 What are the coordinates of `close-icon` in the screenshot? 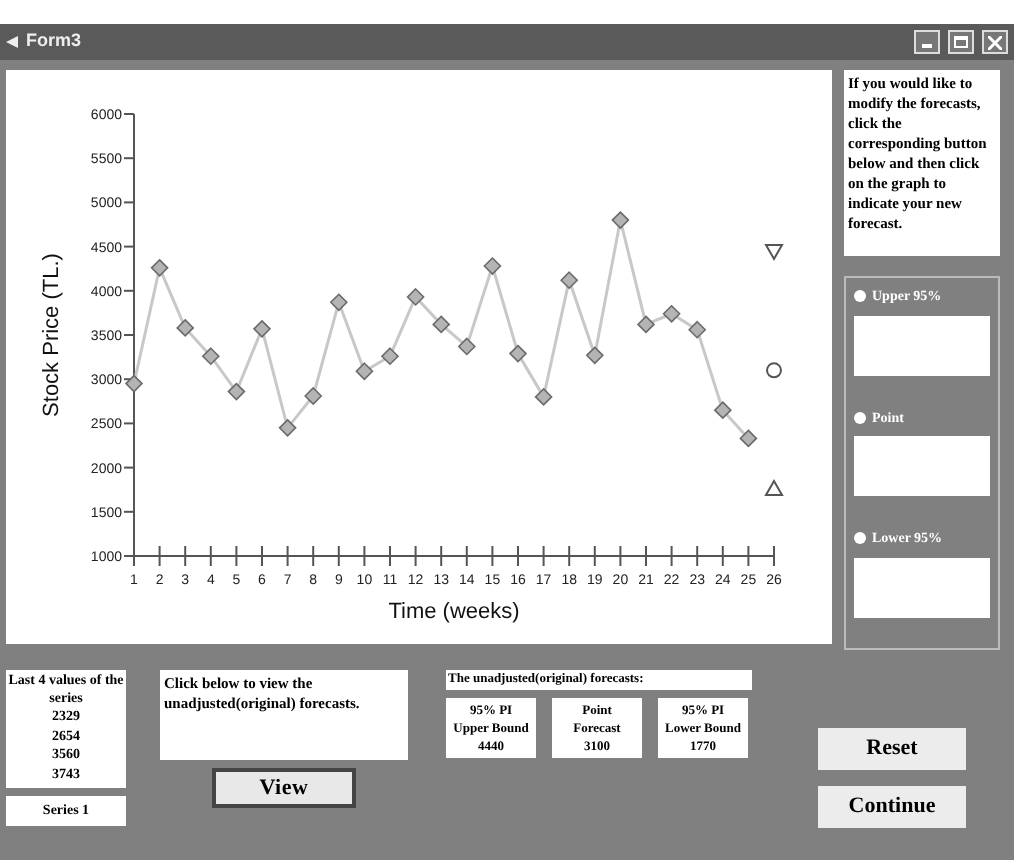 It's located at (995, 42).